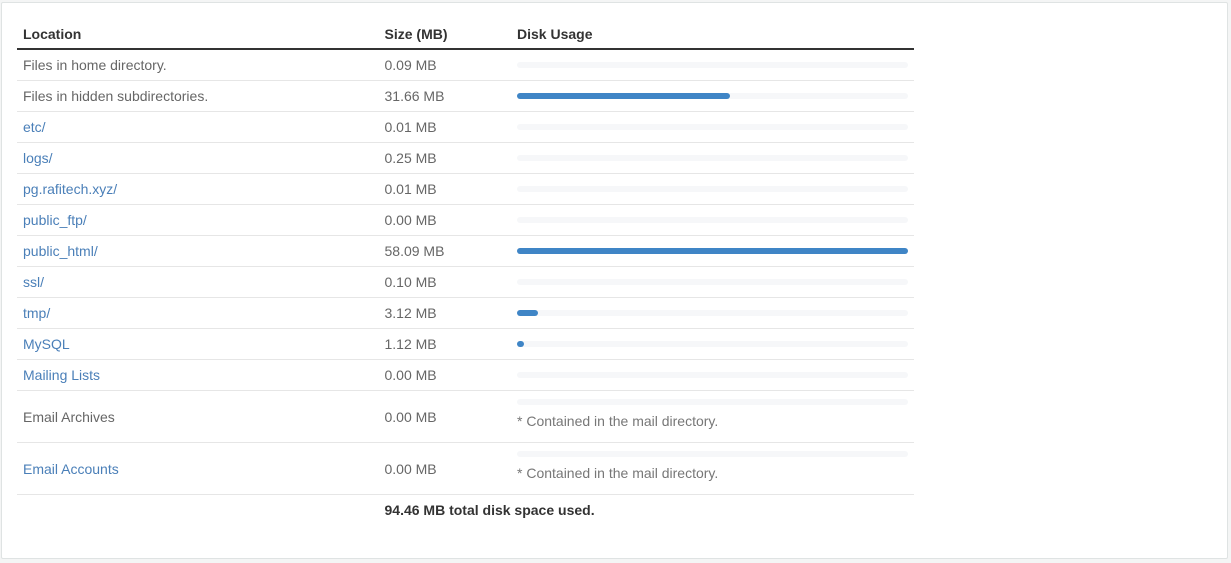  I want to click on size-cell: 3.12 MB, so click(444, 313).